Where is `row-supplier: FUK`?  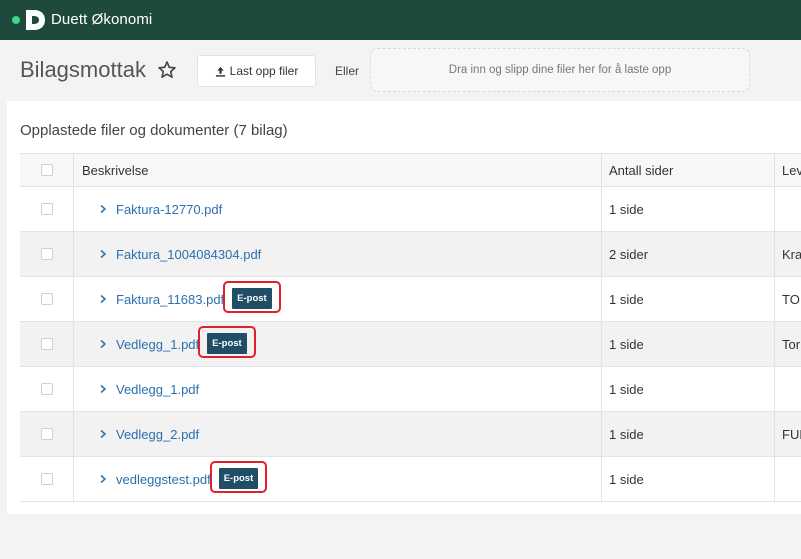
row-supplier: FUK is located at coordinates (791, 434).